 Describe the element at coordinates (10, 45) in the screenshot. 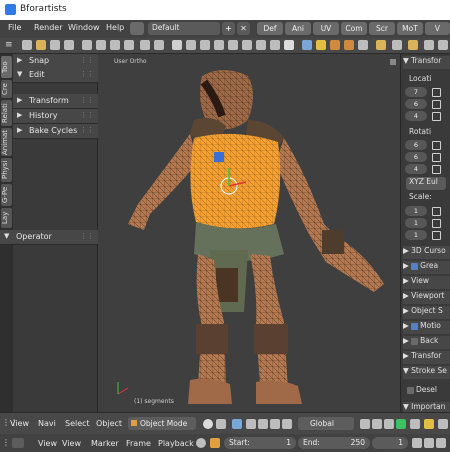

I see `menu-icon: ≡` at that location.